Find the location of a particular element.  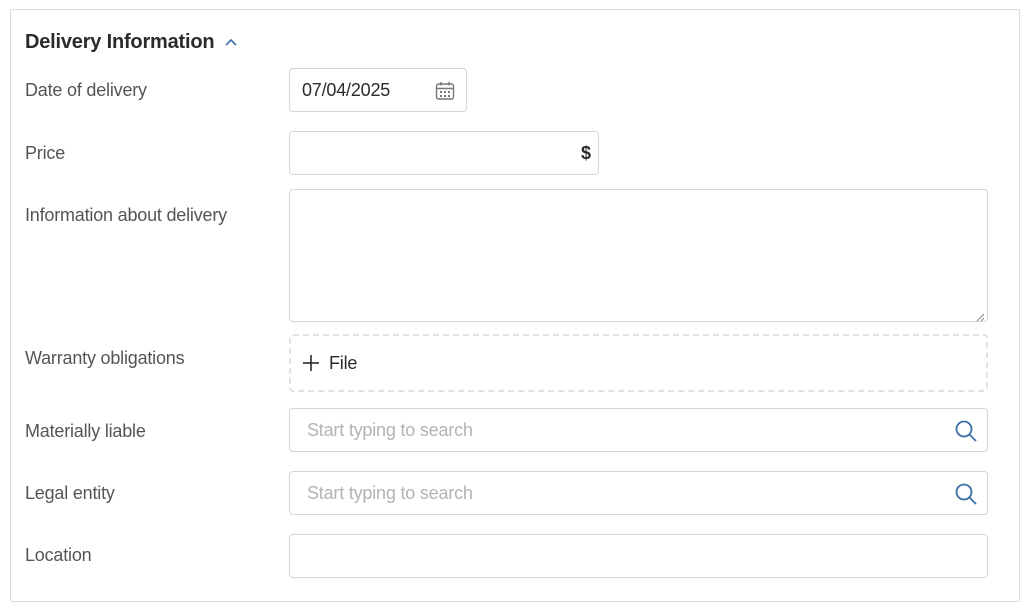

materially-liable-input is located at coordinates (617, 430).